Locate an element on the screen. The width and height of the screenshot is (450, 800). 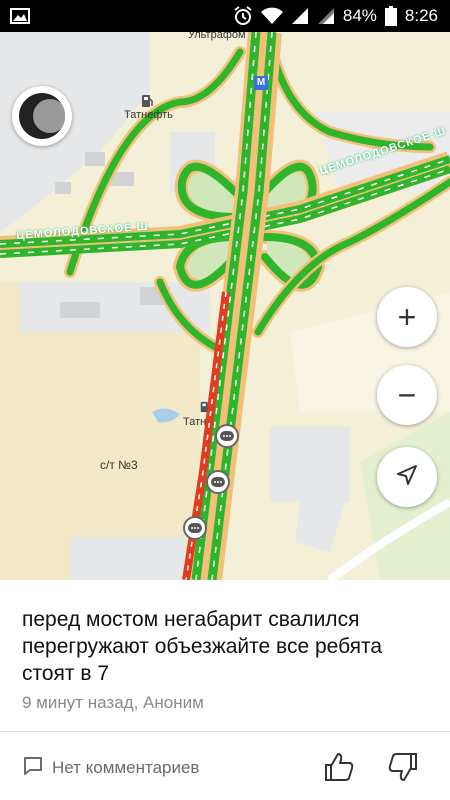
zoom-in-button: + is located at coordinates (407, 317).